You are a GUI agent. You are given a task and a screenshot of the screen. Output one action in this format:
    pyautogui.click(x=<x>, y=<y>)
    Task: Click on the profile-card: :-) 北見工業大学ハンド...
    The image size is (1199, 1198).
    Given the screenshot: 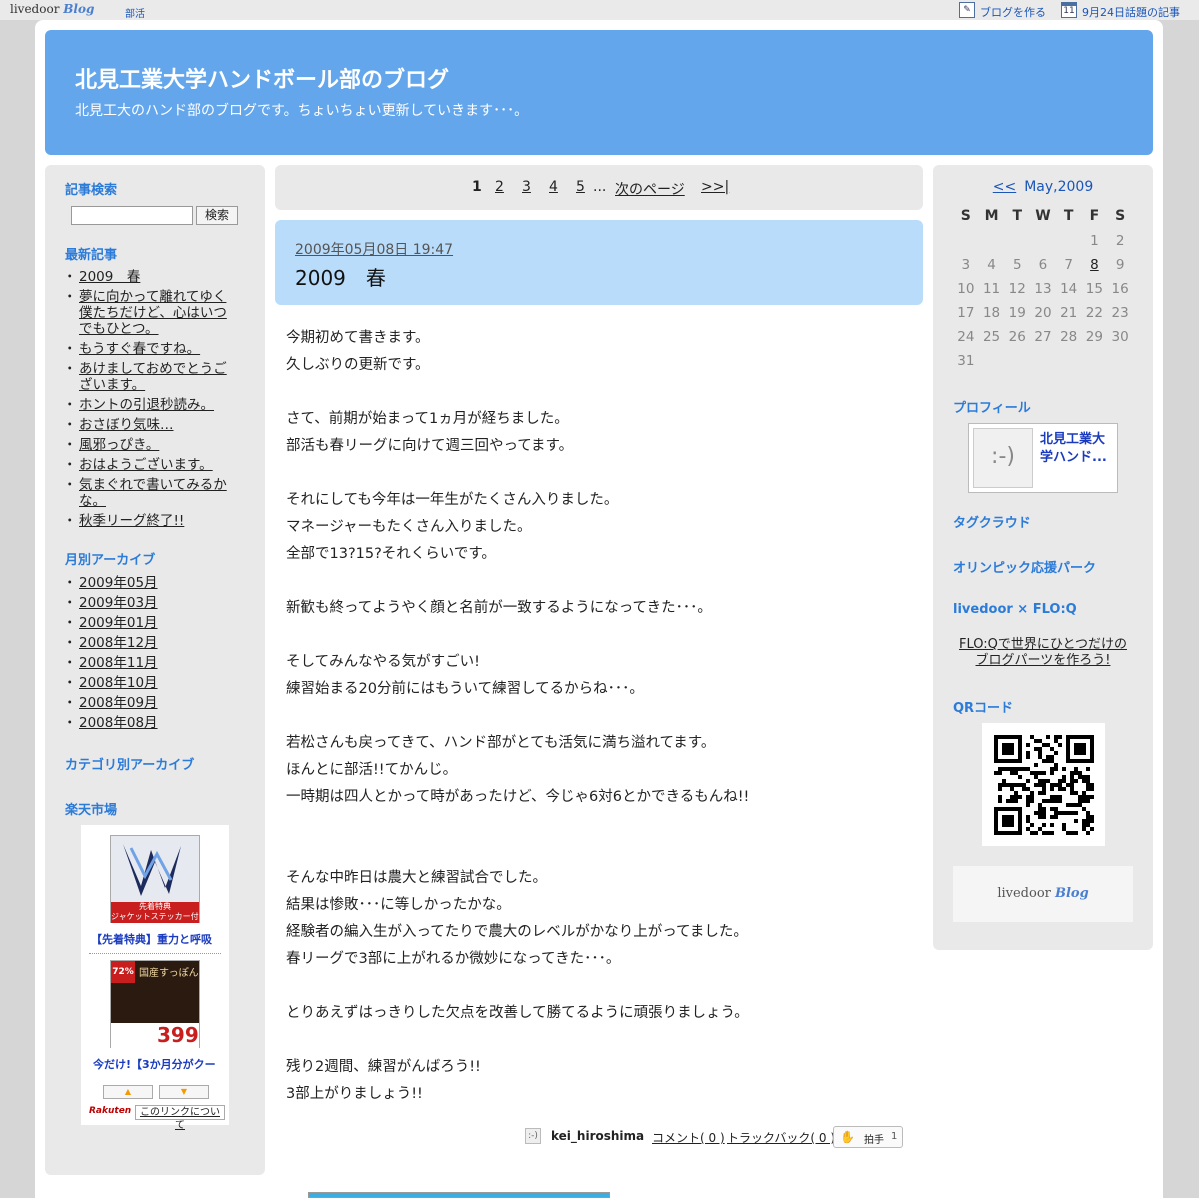 What is the action you would take?
    pyautogui.click(x=1043, y=458)
    